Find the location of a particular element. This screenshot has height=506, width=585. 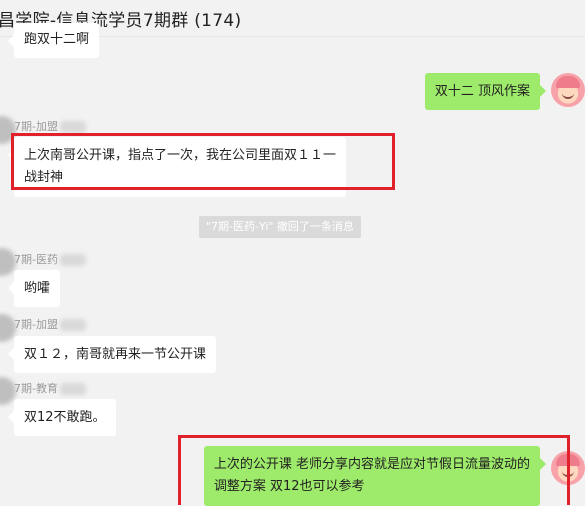

my-avatar is located at coordinates (568, 90).